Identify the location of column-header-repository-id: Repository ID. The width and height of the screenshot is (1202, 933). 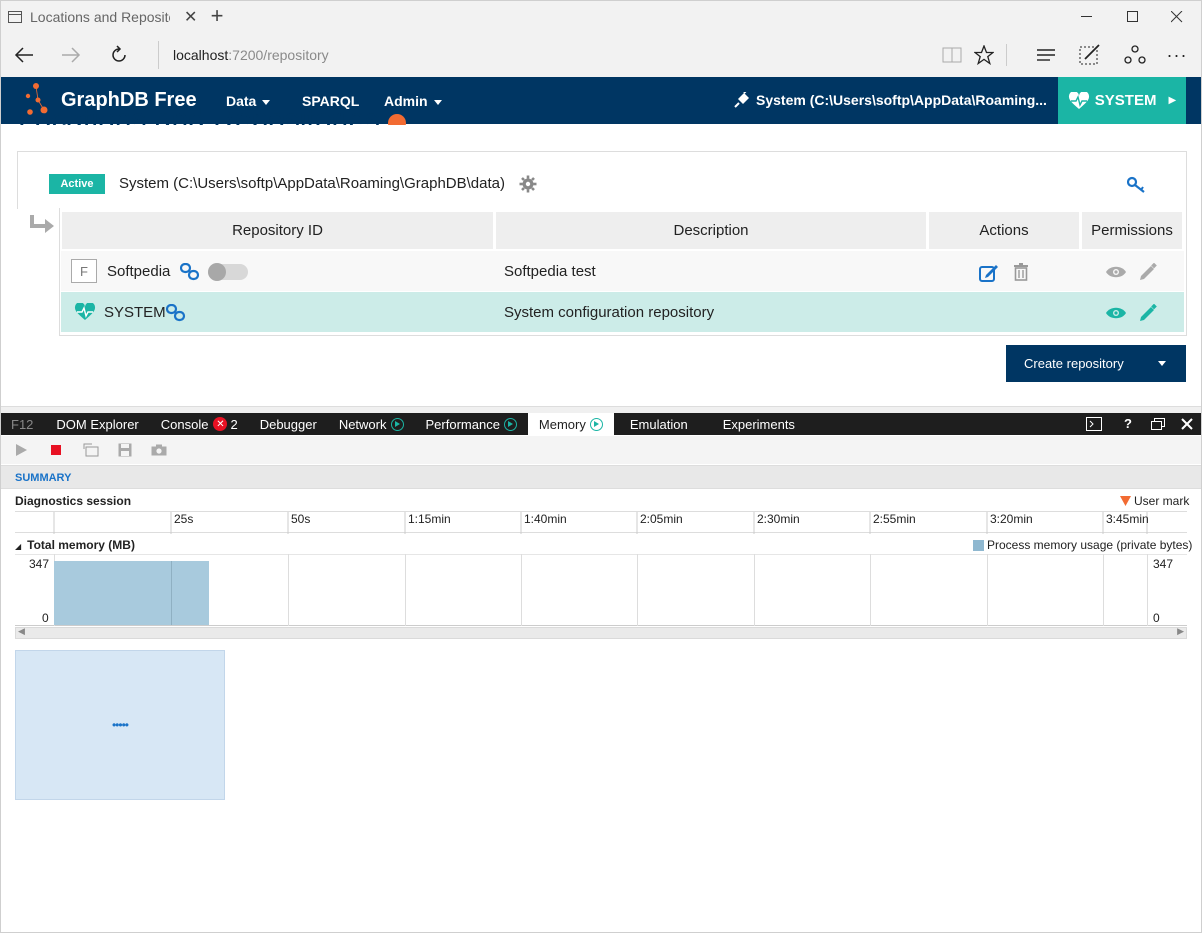
(277, 230).